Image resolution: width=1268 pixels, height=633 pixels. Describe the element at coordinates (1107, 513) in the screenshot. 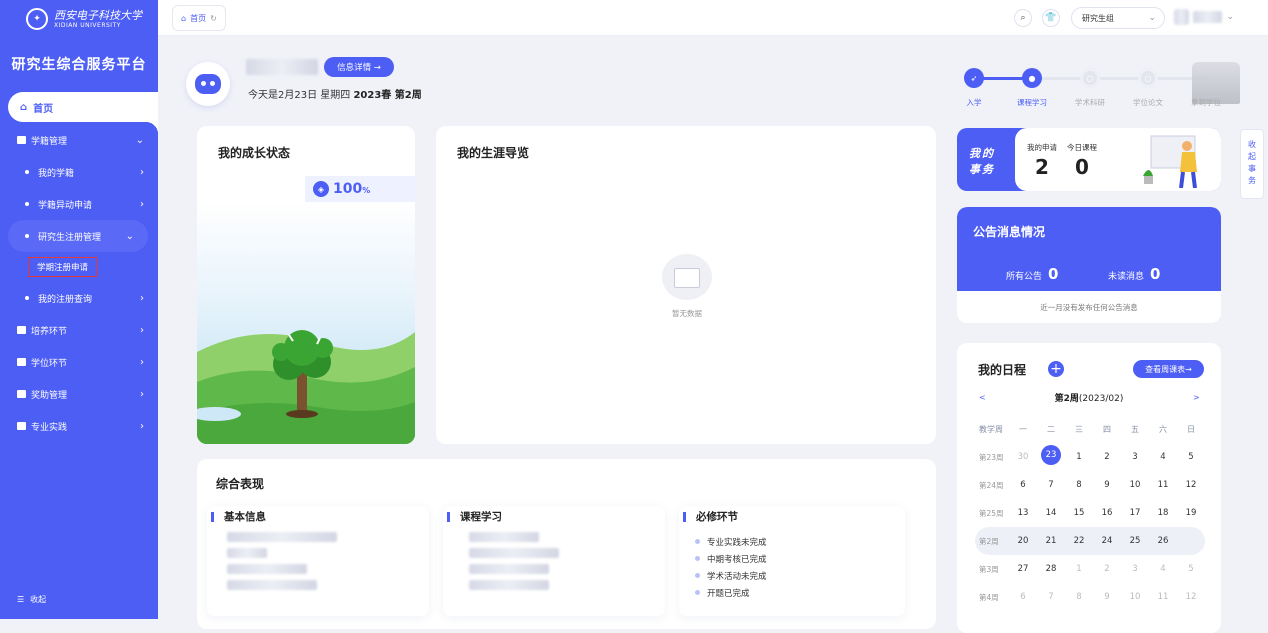

I see `calendar-day: 16` at that location.